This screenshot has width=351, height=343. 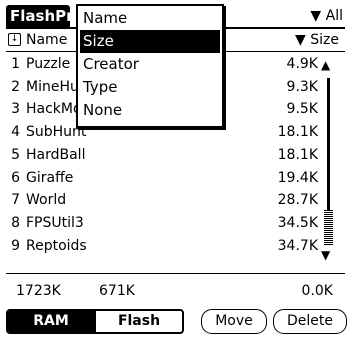 I want to click on list-item: 7 World 28.7K, so click(x=163, y=200).